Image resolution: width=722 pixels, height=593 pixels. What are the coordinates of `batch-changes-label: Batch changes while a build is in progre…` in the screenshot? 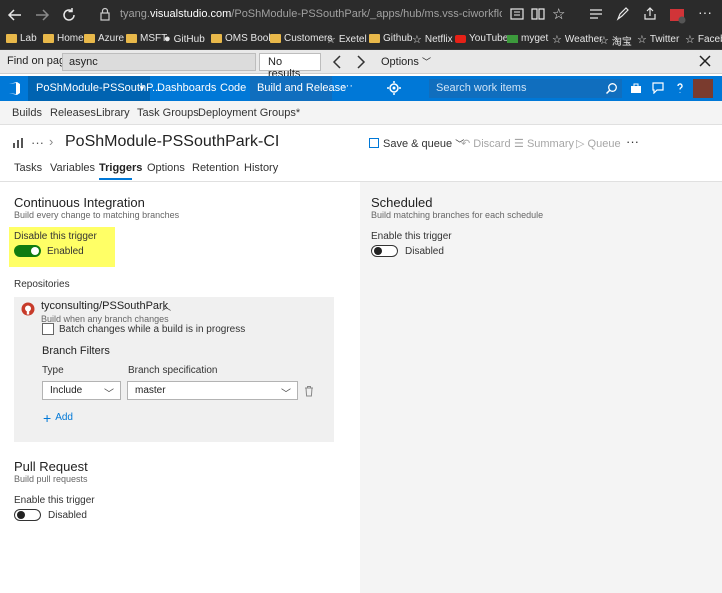 It's located at (152, 329).